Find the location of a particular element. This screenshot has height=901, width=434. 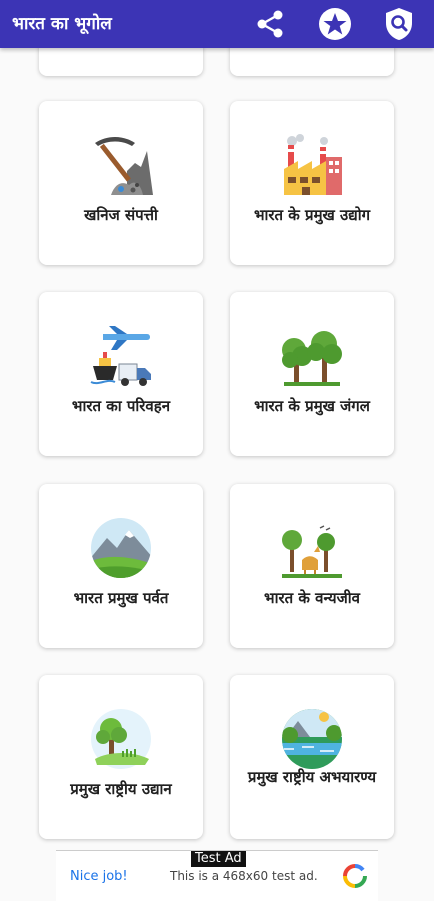

card-label: भारत के प्रमुख जंगल is located at coordinates (312, 406).